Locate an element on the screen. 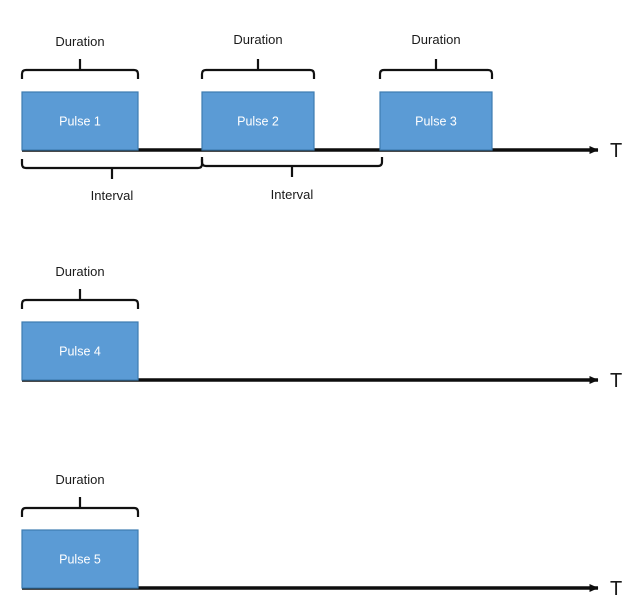  pulse-label: Pulse 1 is located at coordinates (80, 122).